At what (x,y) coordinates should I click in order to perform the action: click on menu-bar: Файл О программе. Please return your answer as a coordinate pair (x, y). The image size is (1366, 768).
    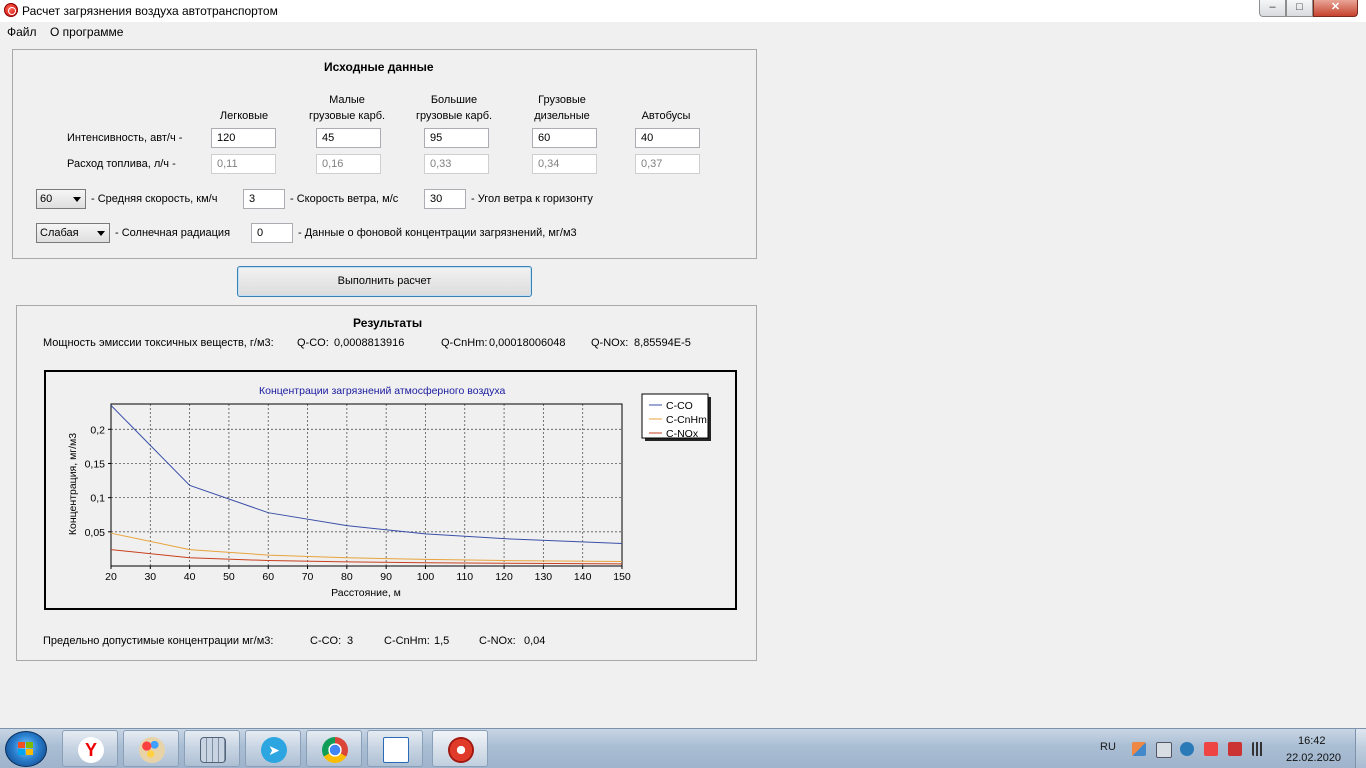
    Looking at the image, I should click on (683, 31).